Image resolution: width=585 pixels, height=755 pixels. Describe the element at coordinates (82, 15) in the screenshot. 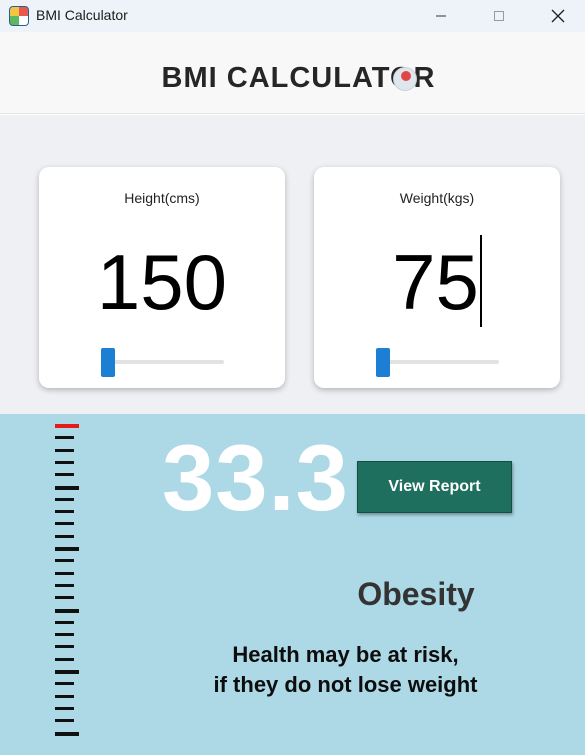

I see `window-title: BMI Calculator` at that location.